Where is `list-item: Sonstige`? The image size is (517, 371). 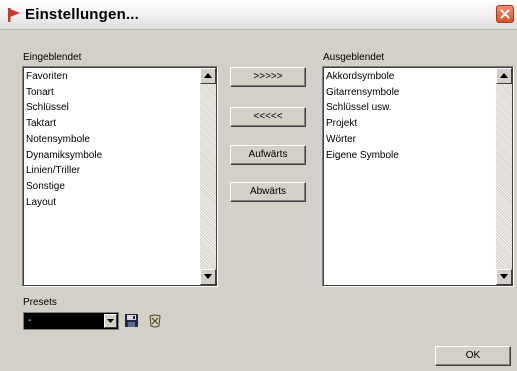 list-item: Sonstige is located at coordinates (64, 187).